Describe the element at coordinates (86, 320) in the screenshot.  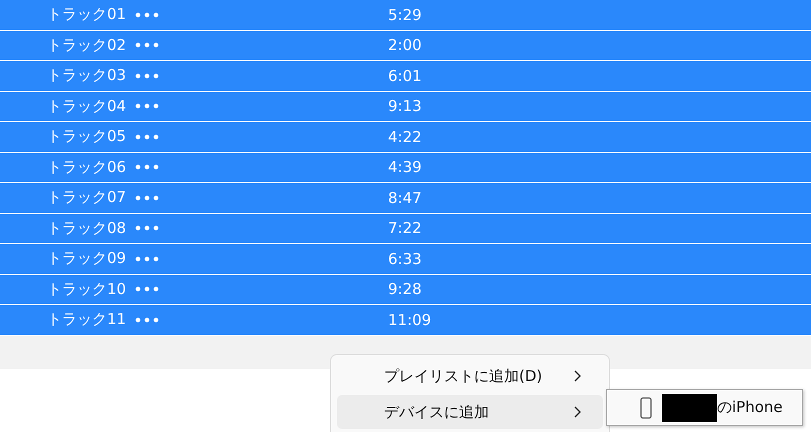
I see `track-title: トラック11` at that location.